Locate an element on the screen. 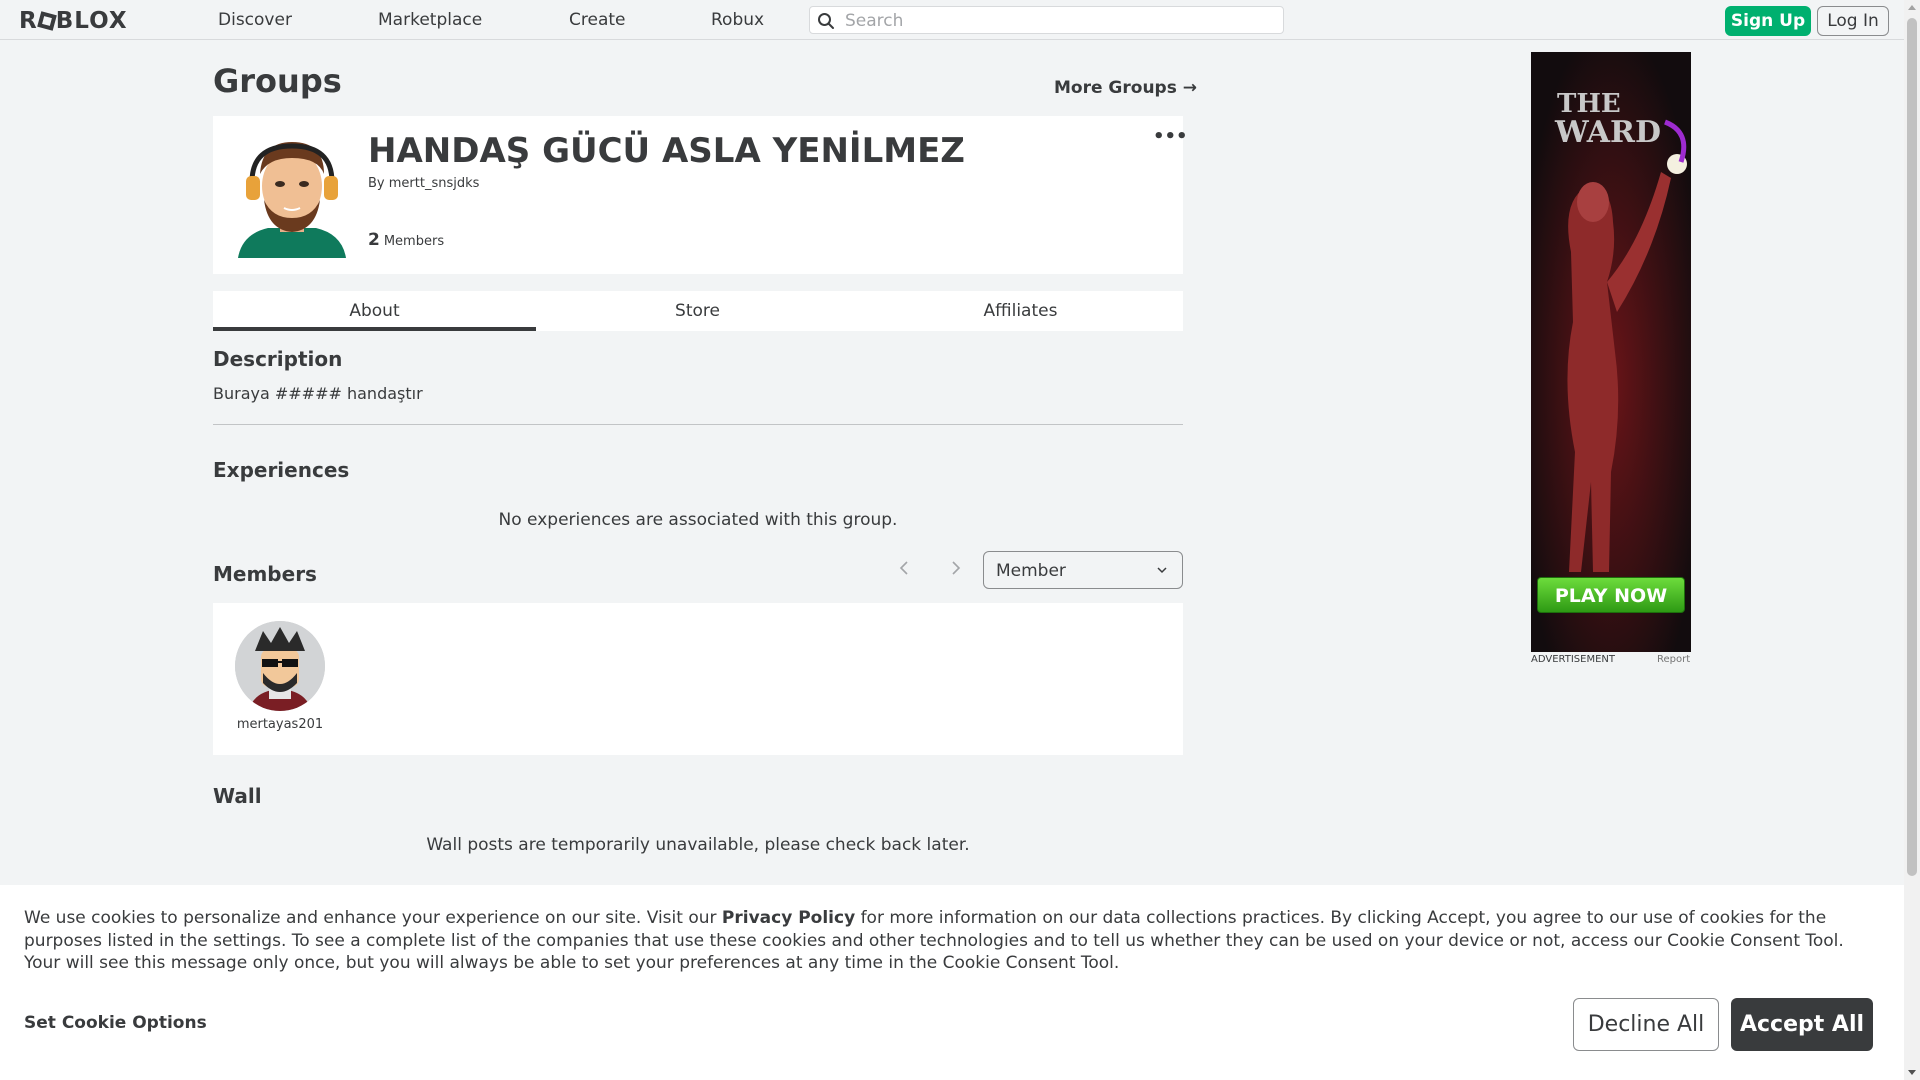 The height and width of the screenshot is (1080, 1920). member-count: 2 Members is located at coordinates (406, 240).